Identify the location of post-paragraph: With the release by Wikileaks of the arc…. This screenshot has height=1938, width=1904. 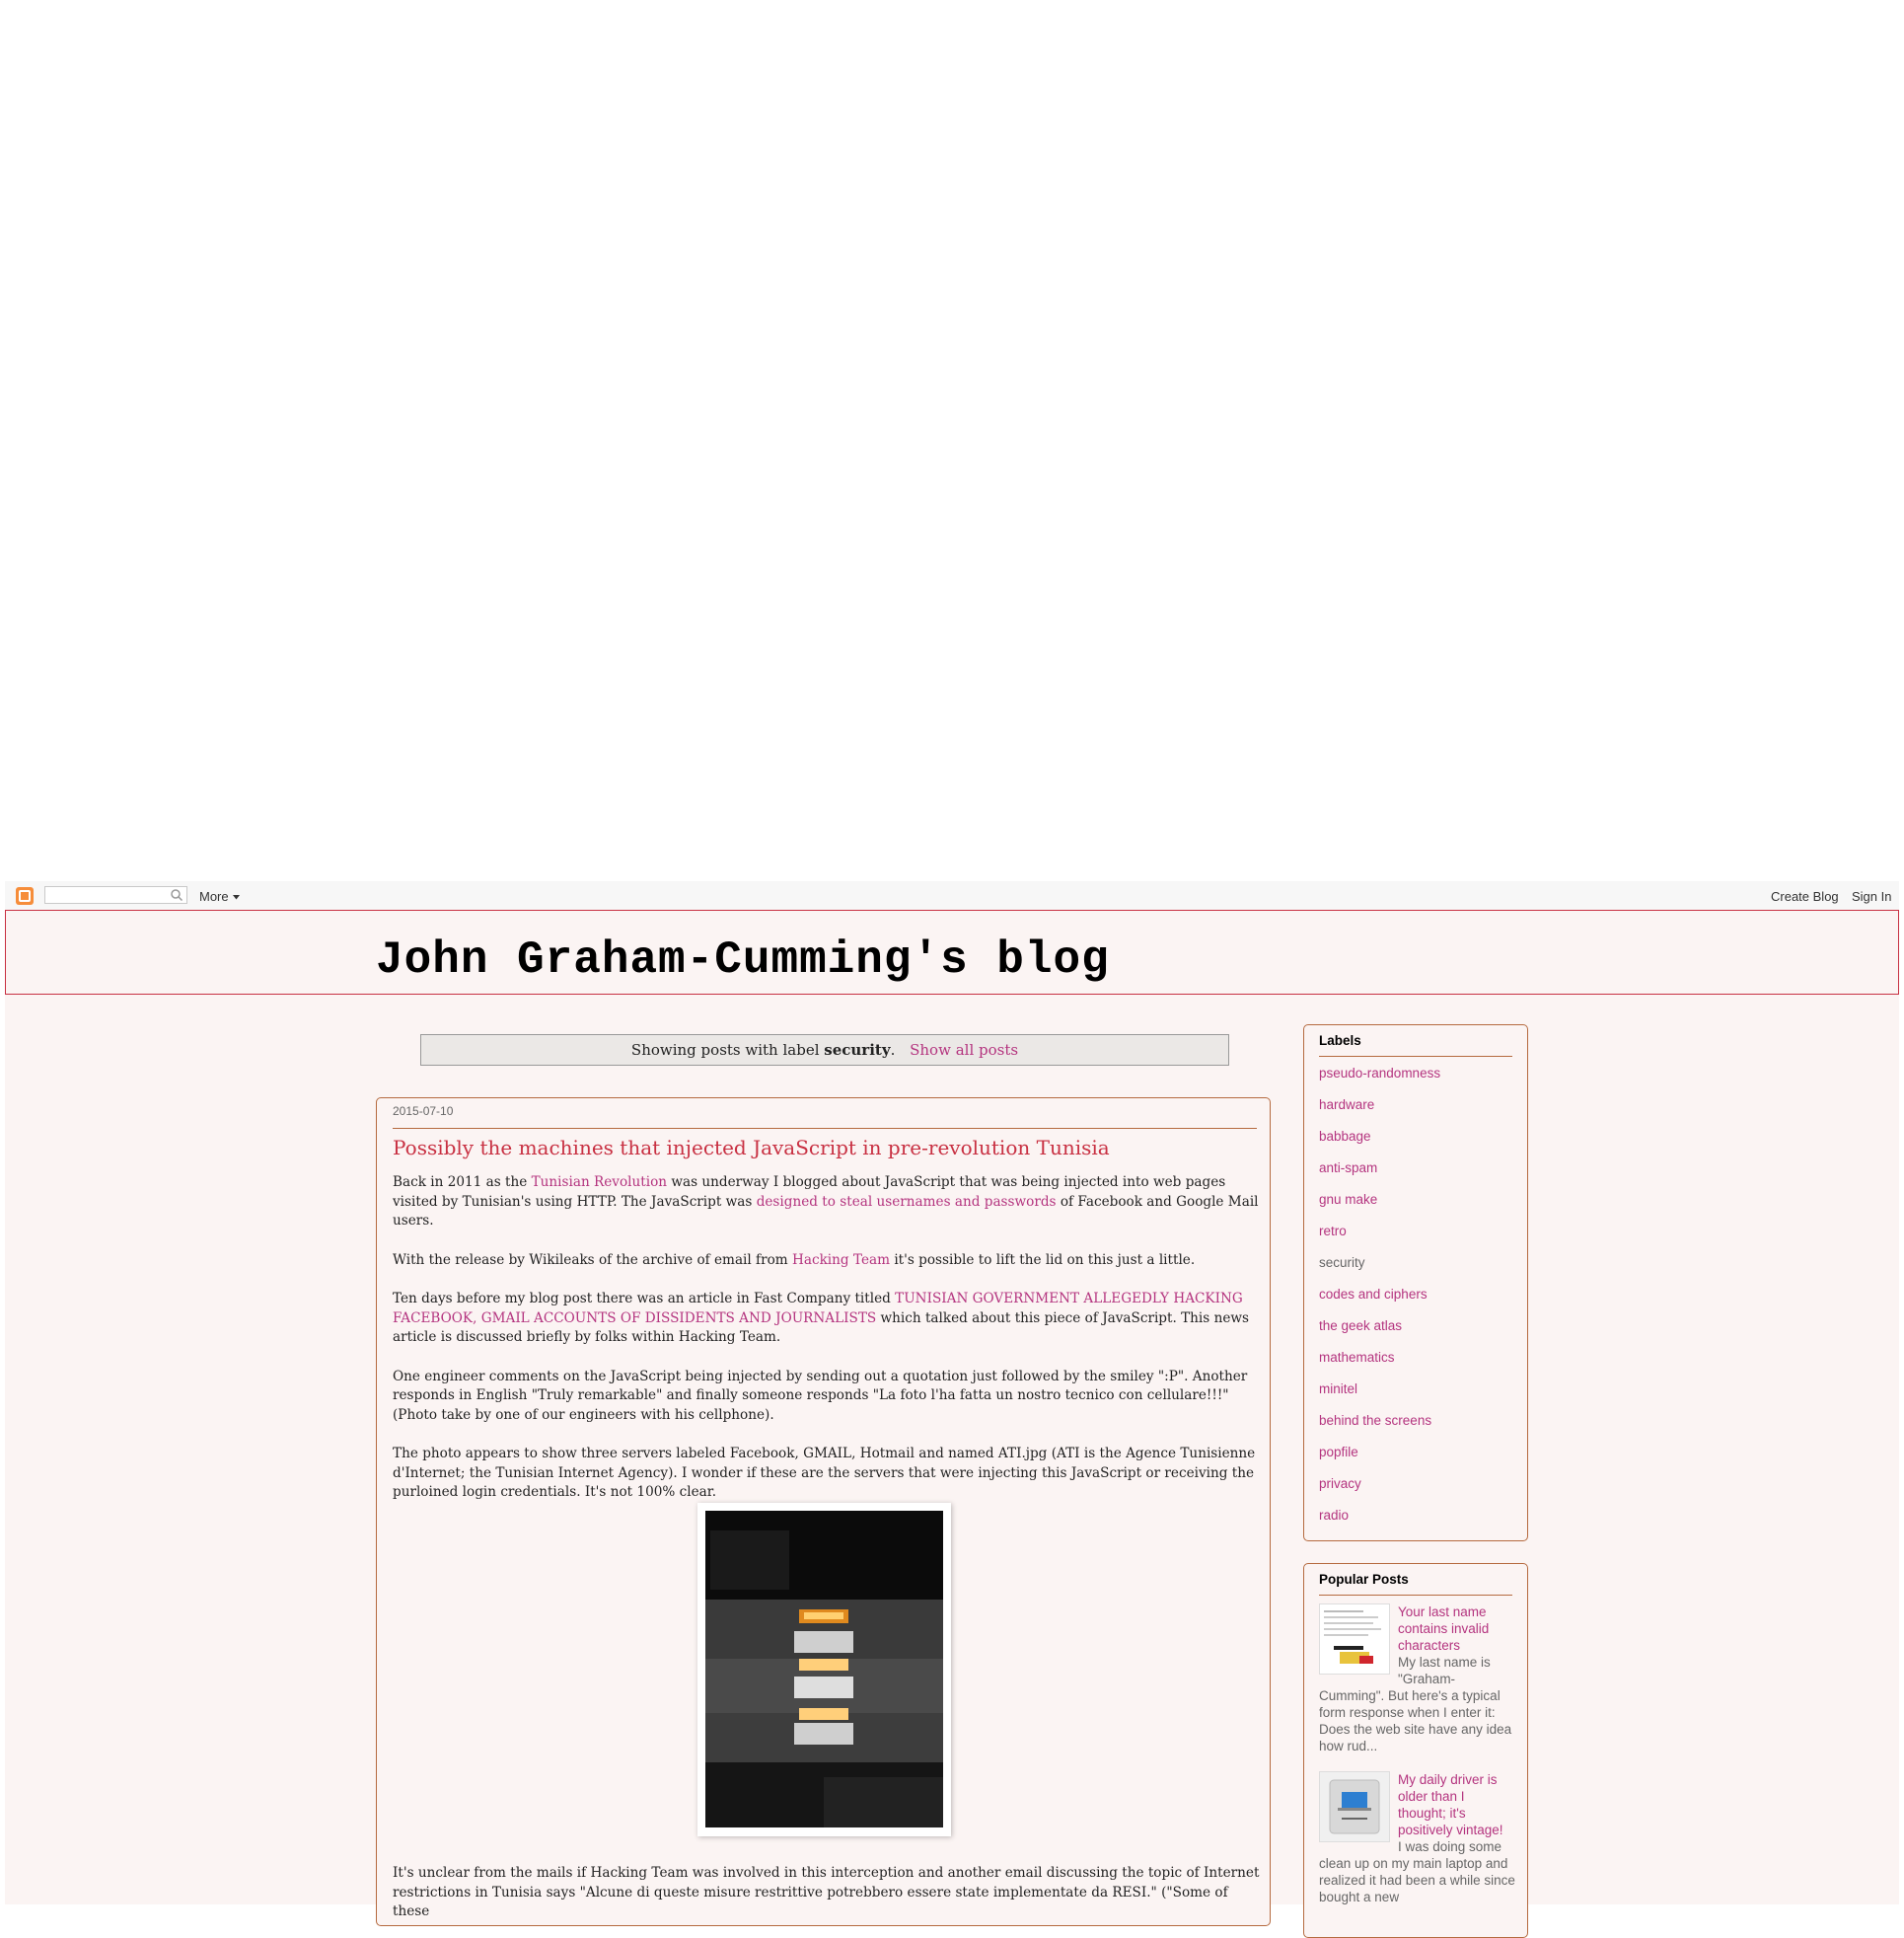
(827, 1261).